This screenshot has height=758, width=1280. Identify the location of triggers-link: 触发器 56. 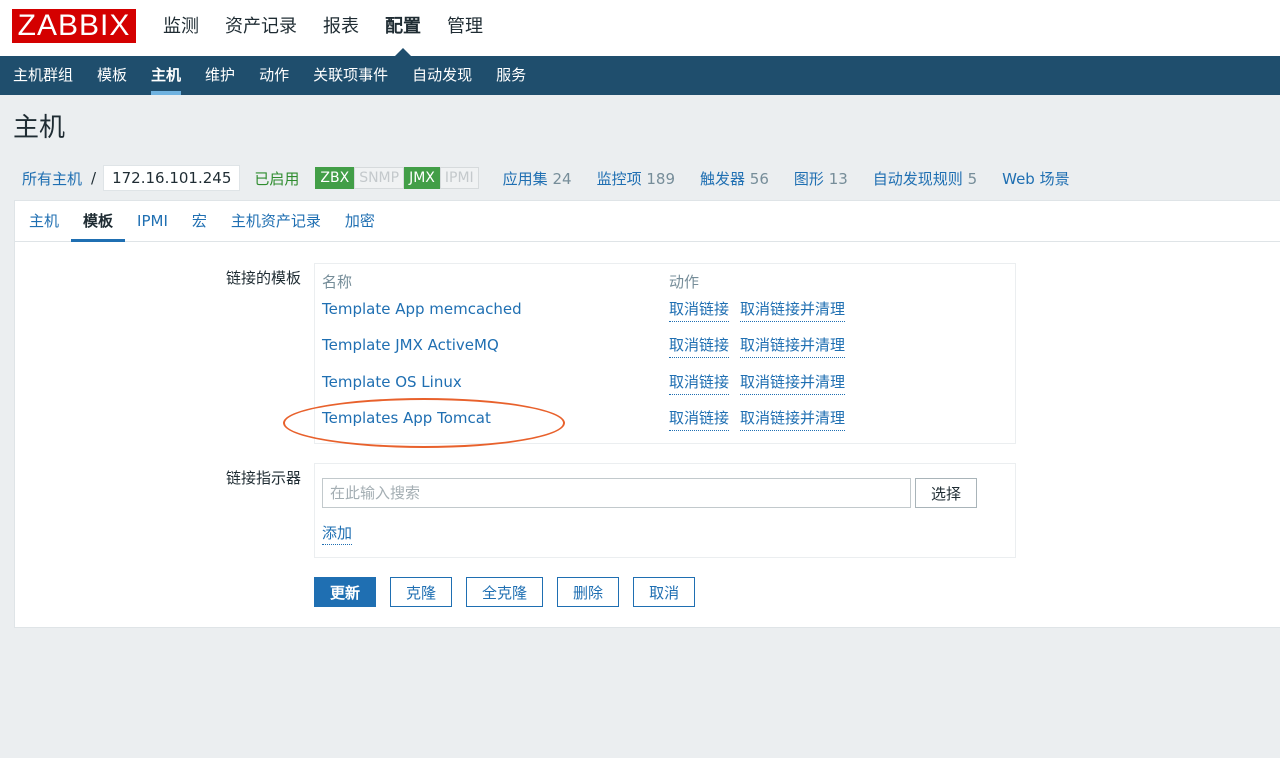
(734, 178).